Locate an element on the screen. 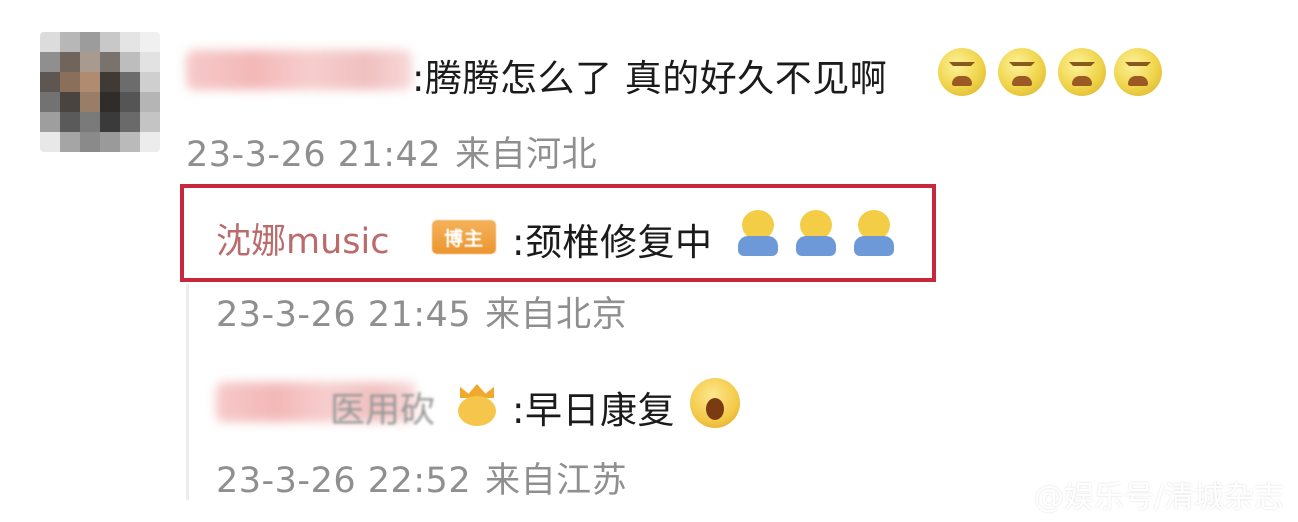 The width and height of the screenshot is (1298, 522). comment-time: 23-3-26 21:42 is located at coordinates (314, 155).